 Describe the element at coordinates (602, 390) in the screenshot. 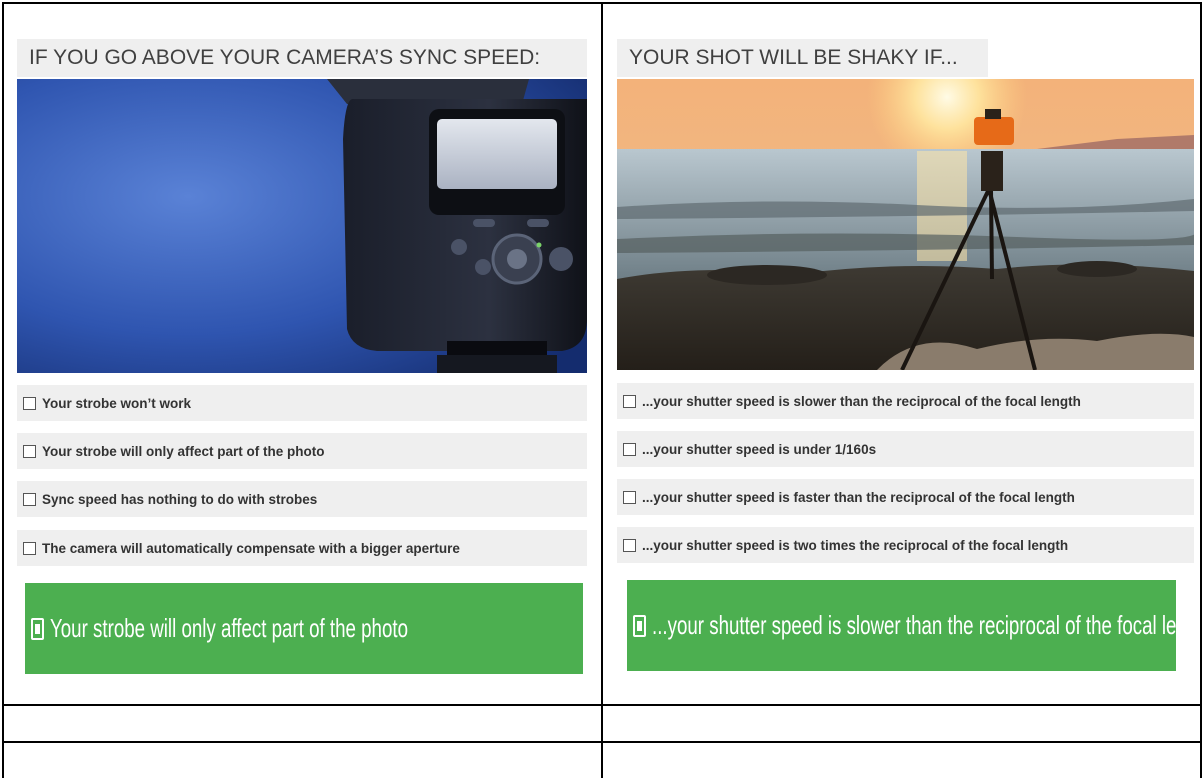

I see `grid-line-middle` at that location.